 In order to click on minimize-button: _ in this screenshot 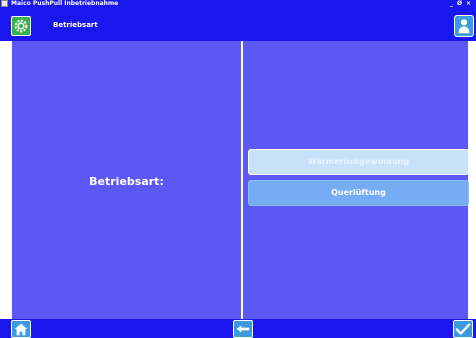, I will do `click(451, 3)`.